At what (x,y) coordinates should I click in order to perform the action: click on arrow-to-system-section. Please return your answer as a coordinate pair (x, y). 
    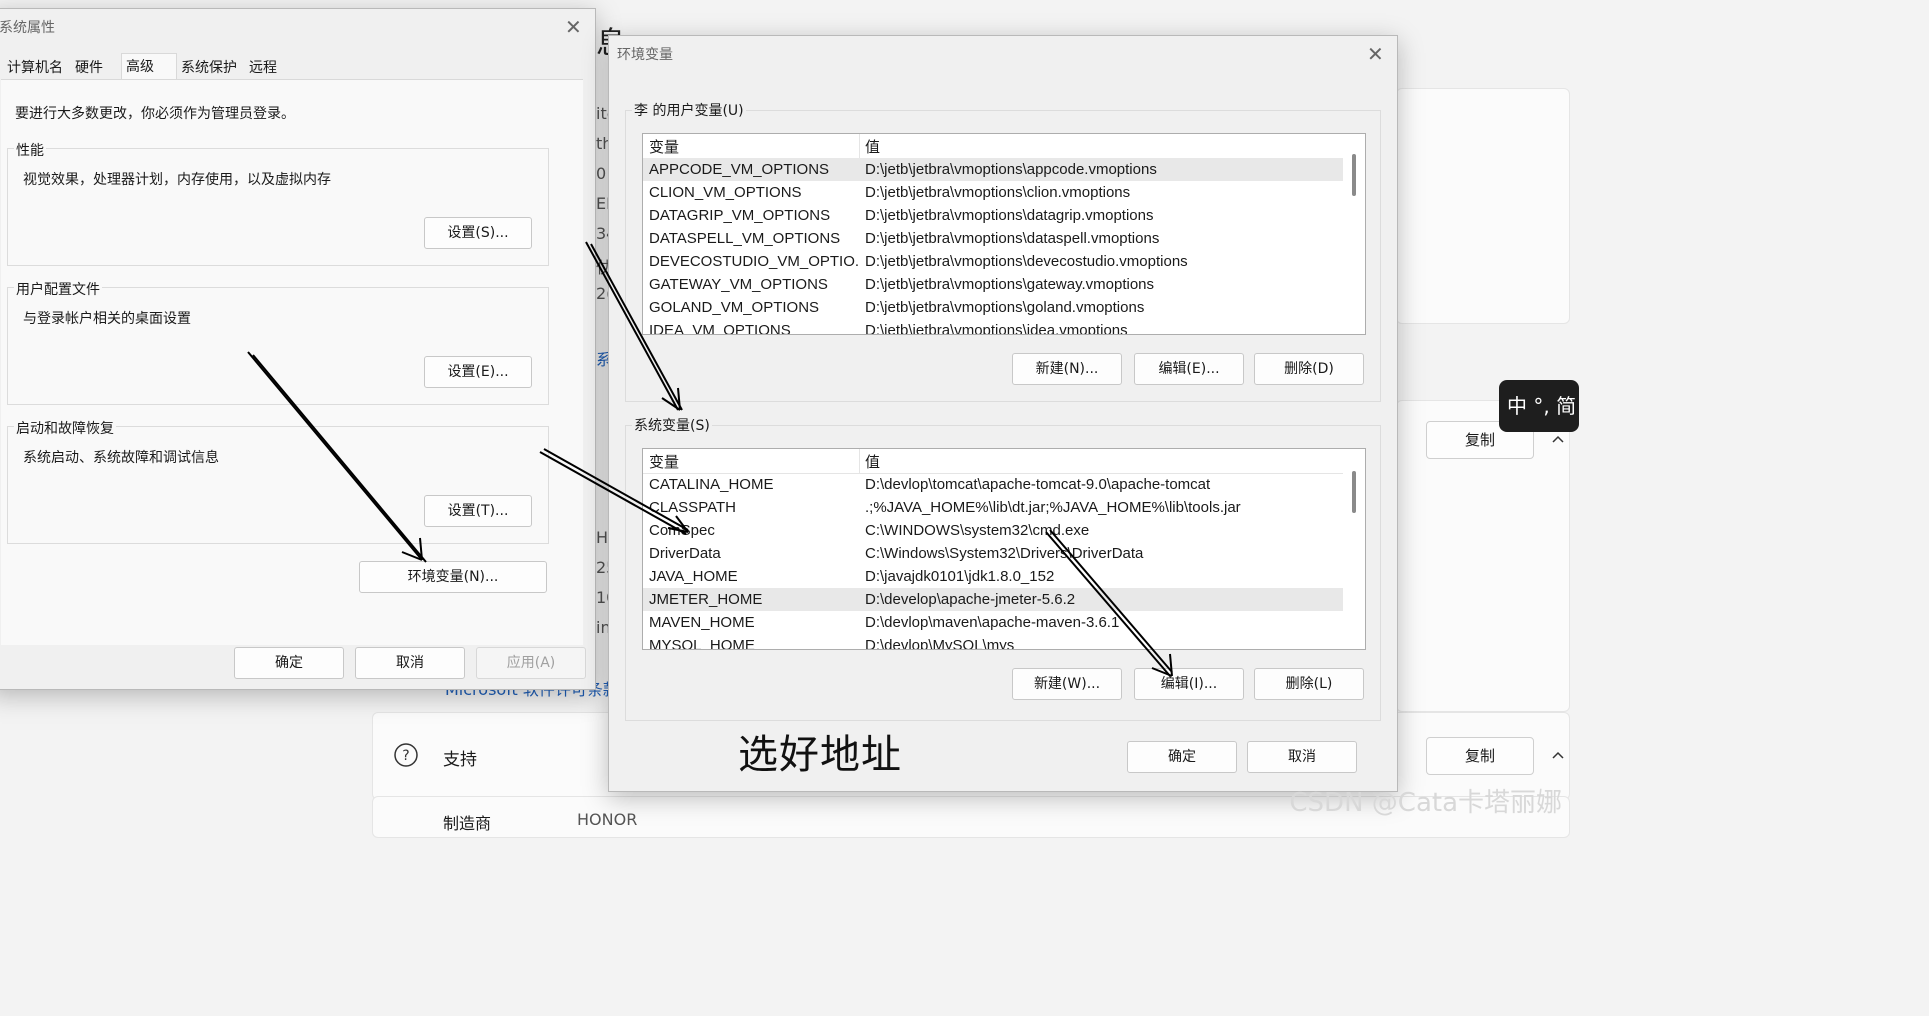
    Looking at the image, I should click on (634, 326).